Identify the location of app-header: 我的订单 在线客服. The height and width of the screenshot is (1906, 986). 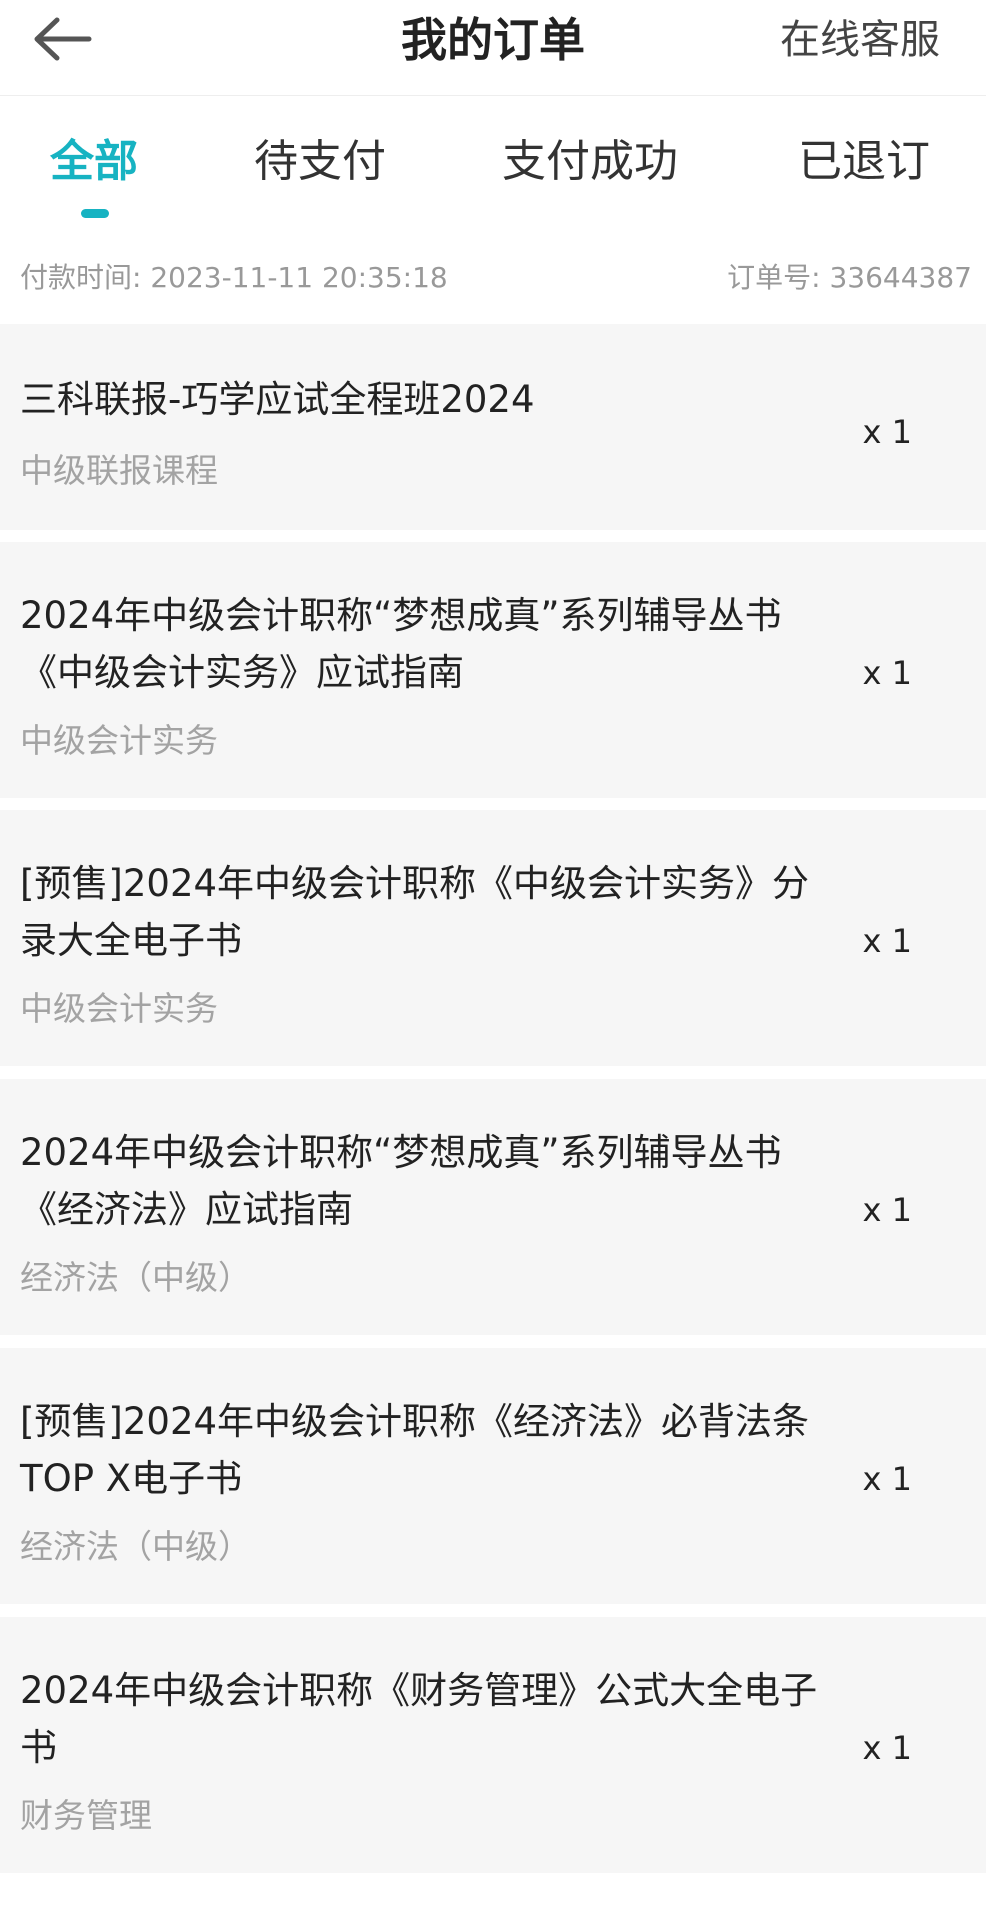
(493, 48).